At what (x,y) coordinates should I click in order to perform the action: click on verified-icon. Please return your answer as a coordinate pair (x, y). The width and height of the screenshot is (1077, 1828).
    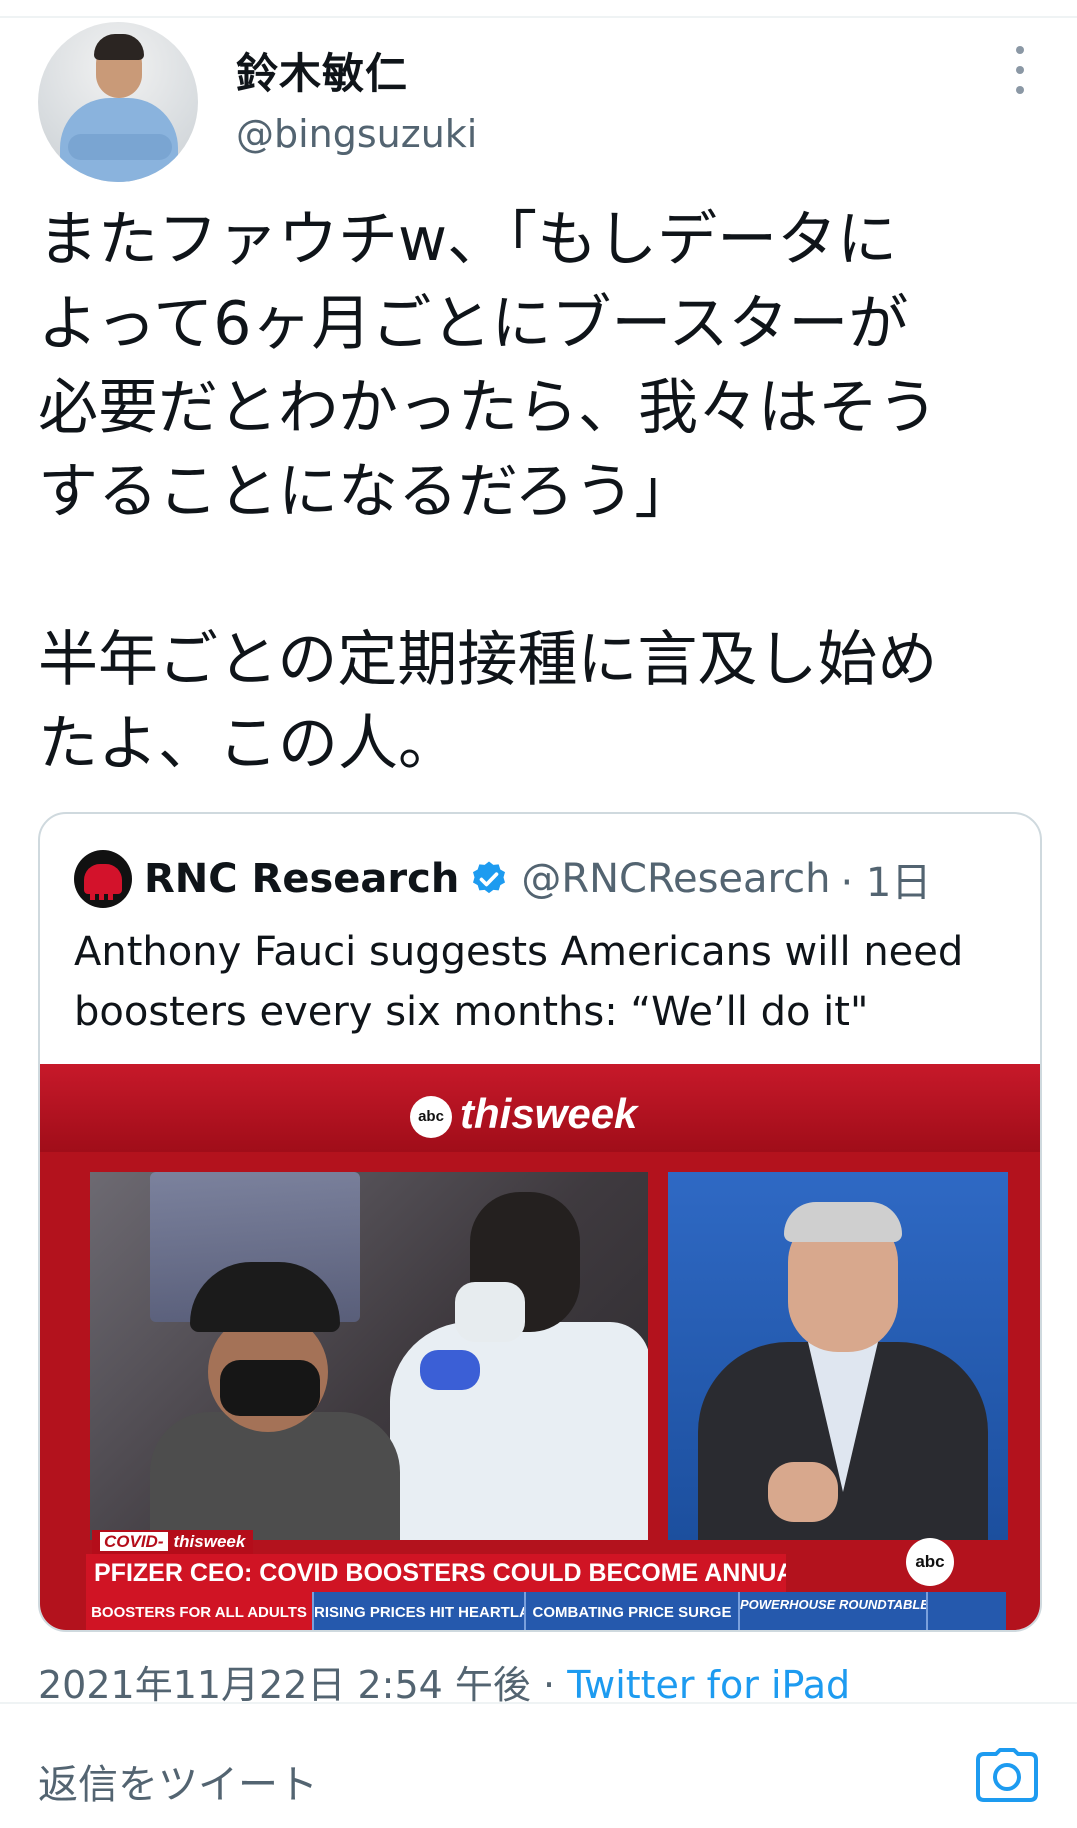
    Looking at the image, I should click on (489, 877).